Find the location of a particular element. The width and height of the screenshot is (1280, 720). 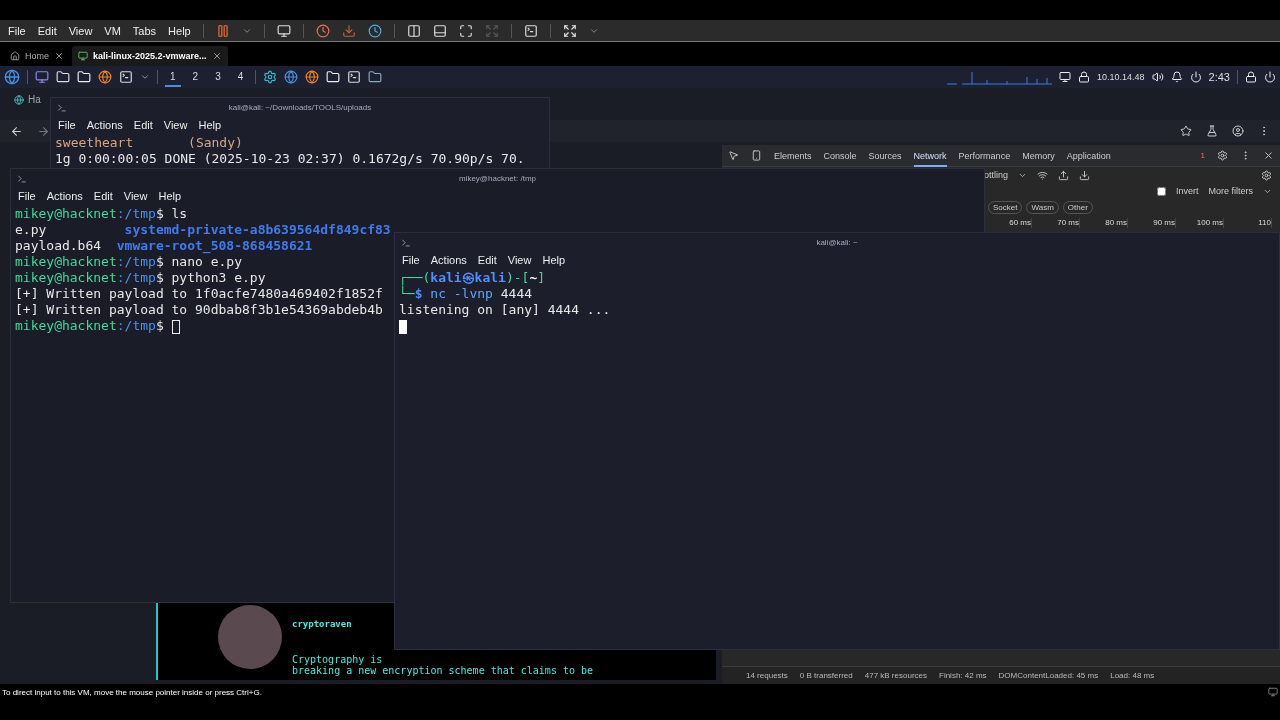

clock: 2:43 is located at coordinates (1219, 77).